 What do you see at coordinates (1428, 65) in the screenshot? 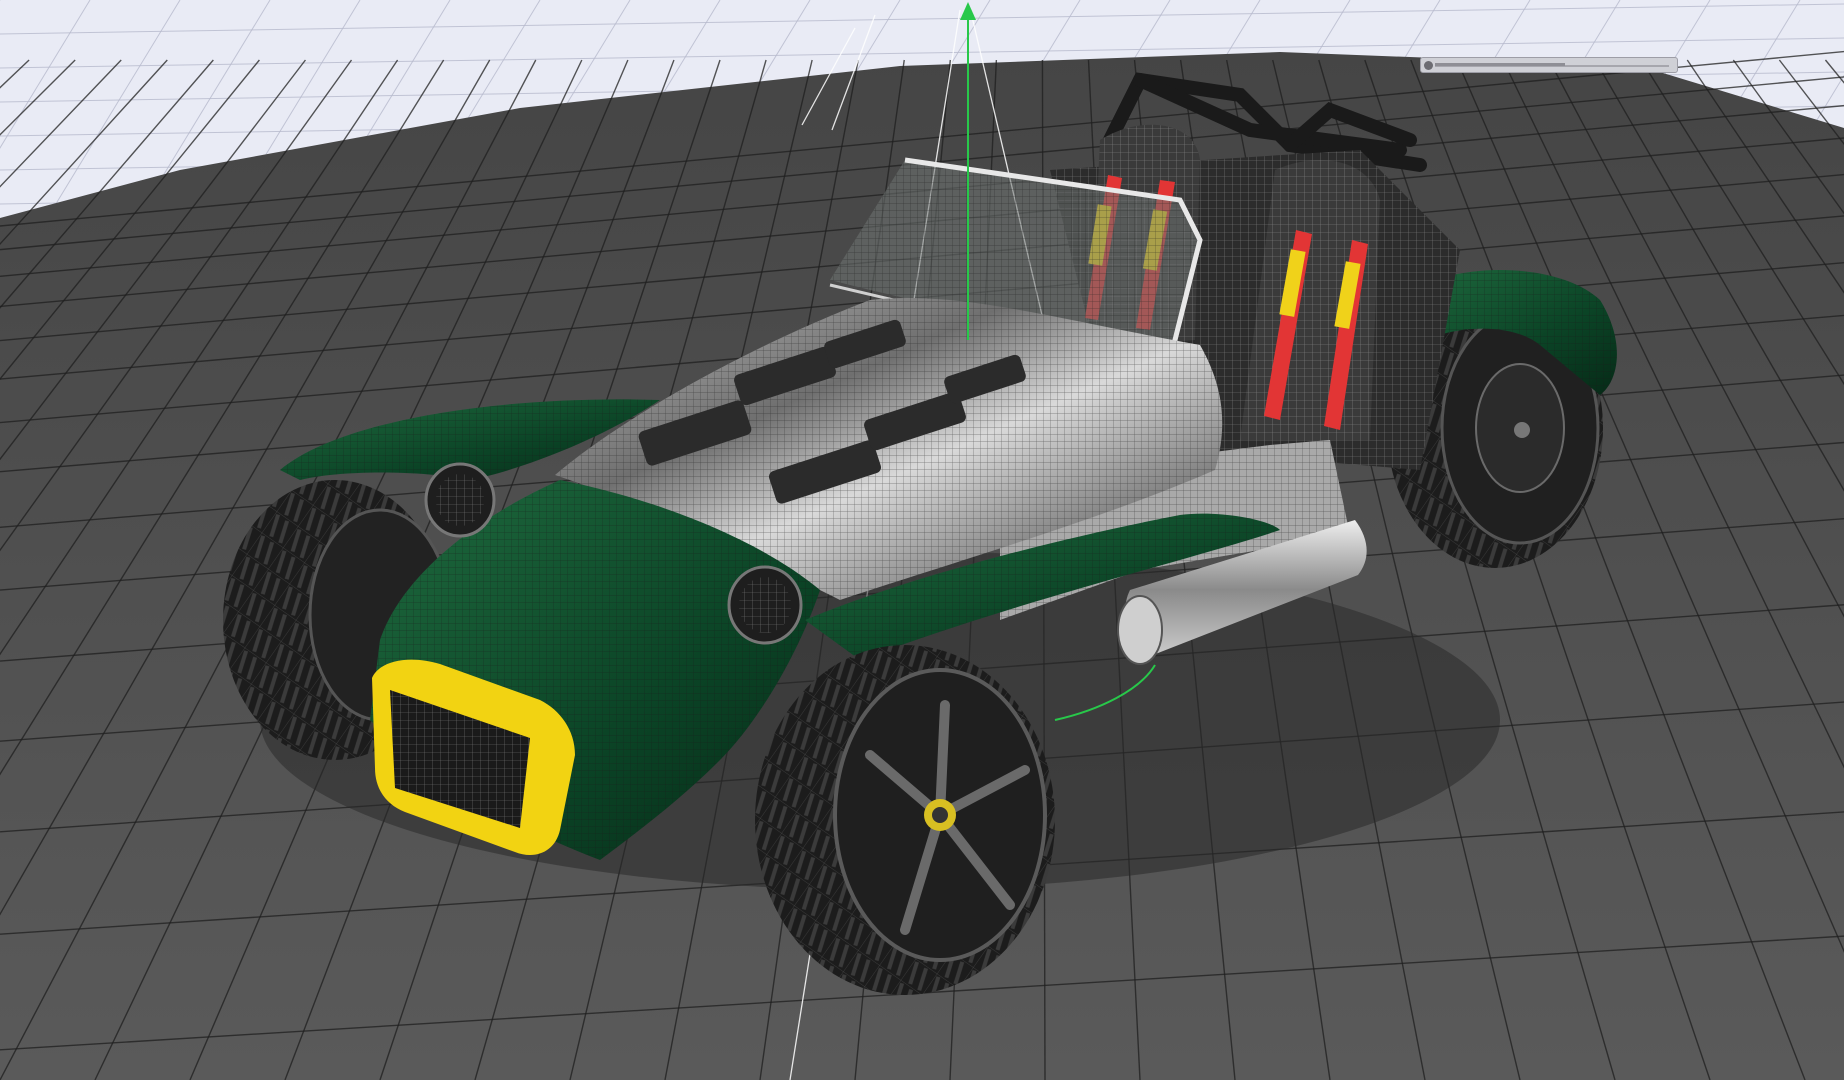
I see `slider-handle` at bounding box center [1428, 65].